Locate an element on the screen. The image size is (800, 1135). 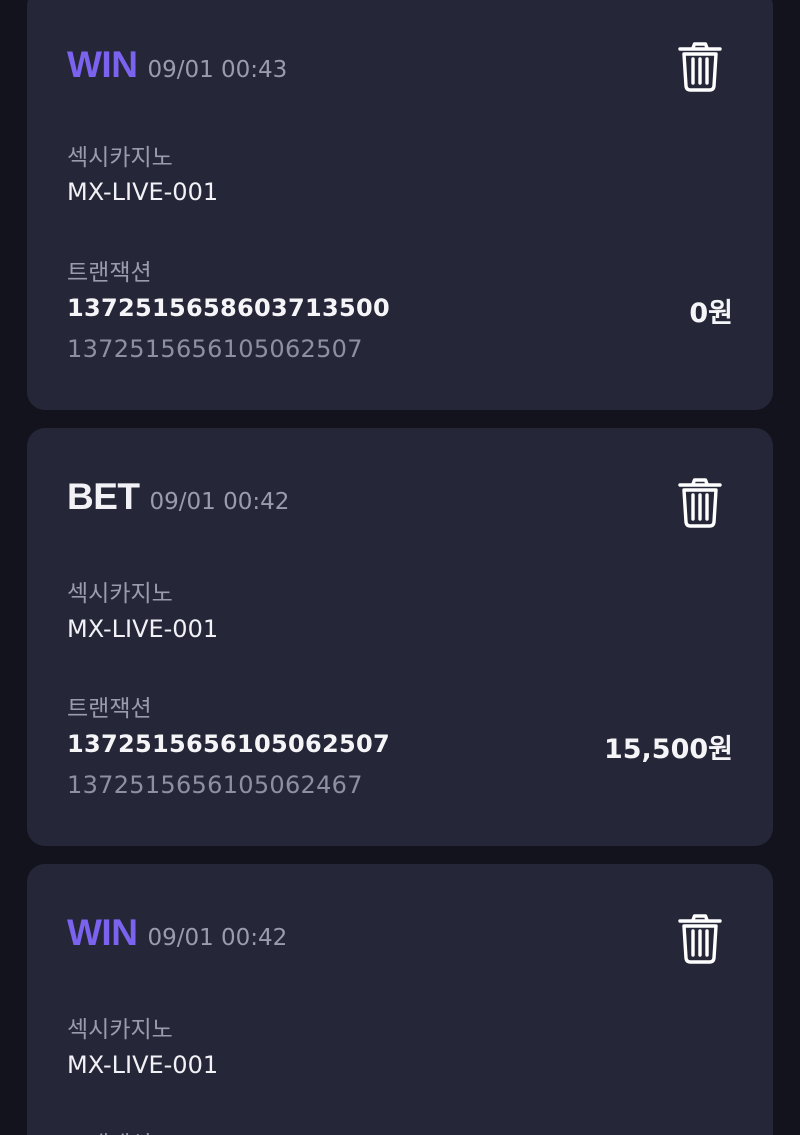
reference-id: 1372515656105062467 is located at coordinates (215, 785).